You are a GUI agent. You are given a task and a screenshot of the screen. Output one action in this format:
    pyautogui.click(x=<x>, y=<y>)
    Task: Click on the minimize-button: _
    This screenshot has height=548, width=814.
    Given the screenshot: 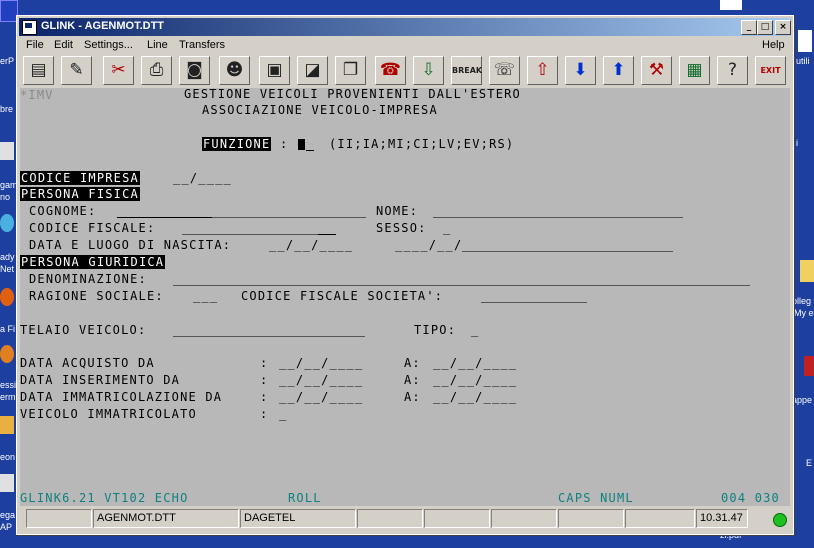 What is the action you would take?
    pyautogui.click(x=749, y=27)
    